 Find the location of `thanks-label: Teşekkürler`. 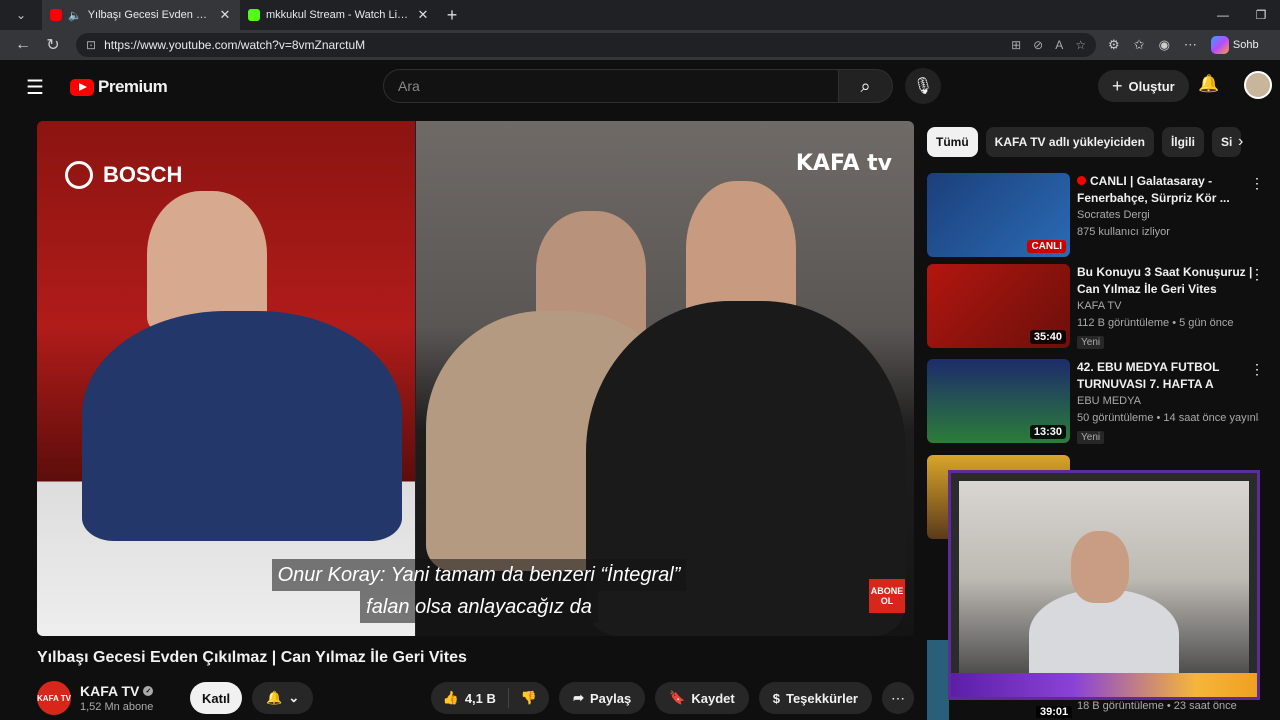

thanks-label: Teşekkürler is located at coordinates (821, 698).